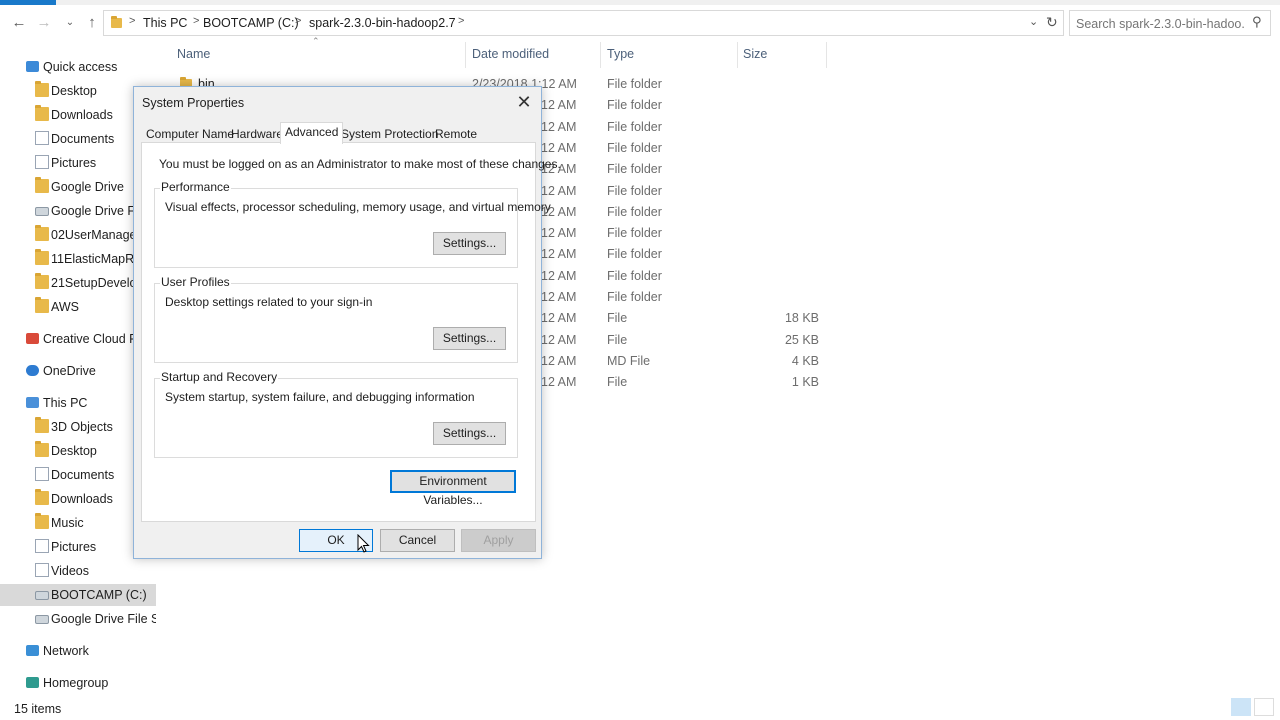 This screenshot has height=720, width=1280. Describe the element at coordinates (70, 571) in the screenshot. I see `sidebar-item-label: Videos` at that location.